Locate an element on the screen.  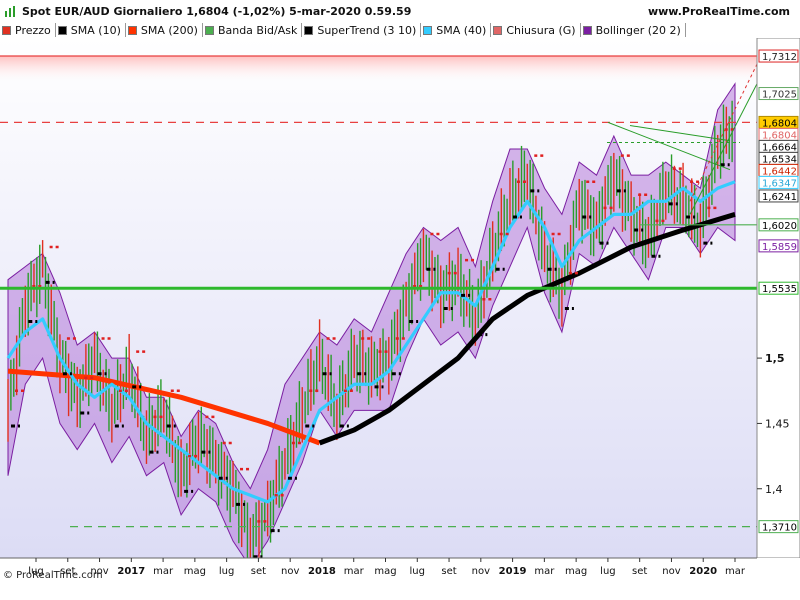
legend-label: SMA (40) is located at coordinates (461, 30).